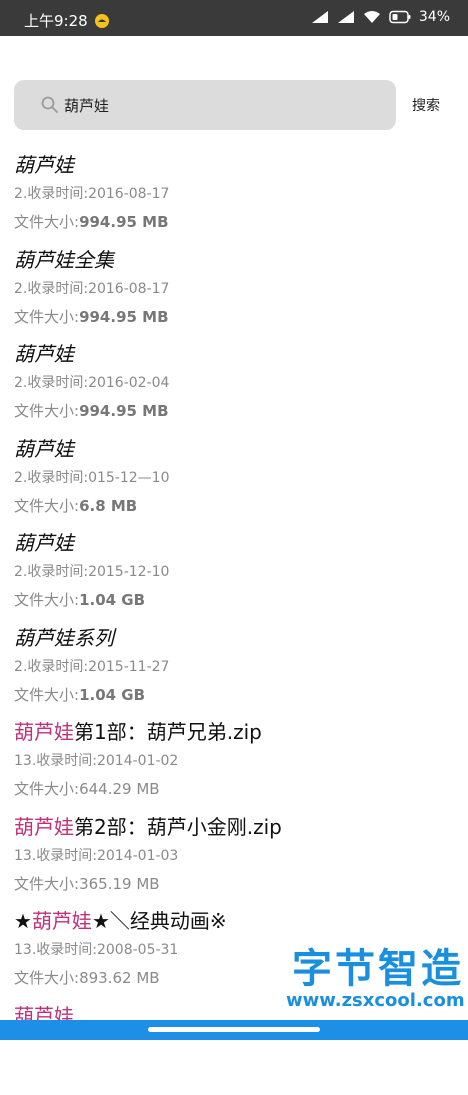 The width and height of the screenshot is (468, 1095). I want to click on home-indicator, so click(234, 1029).